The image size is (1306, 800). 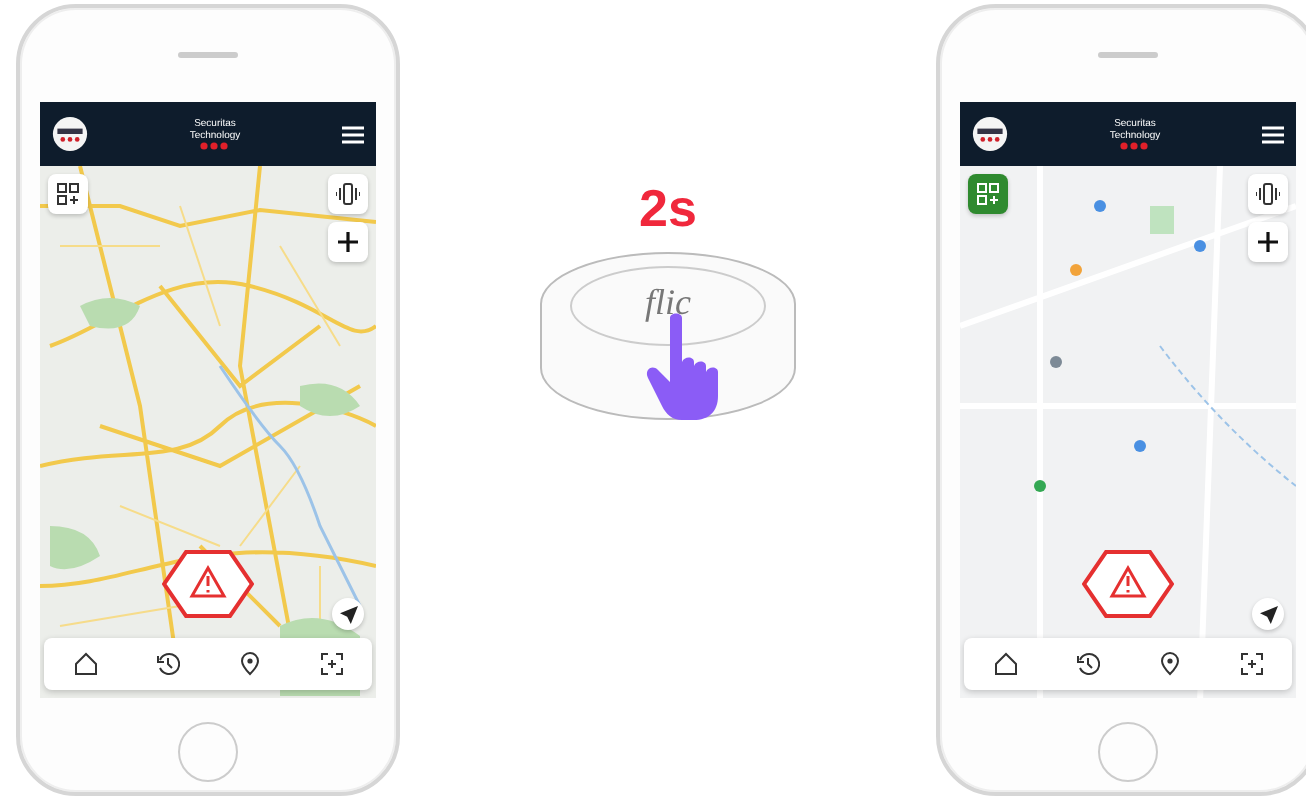 I want to click on add-widget-button, so click(x=68, y=194).